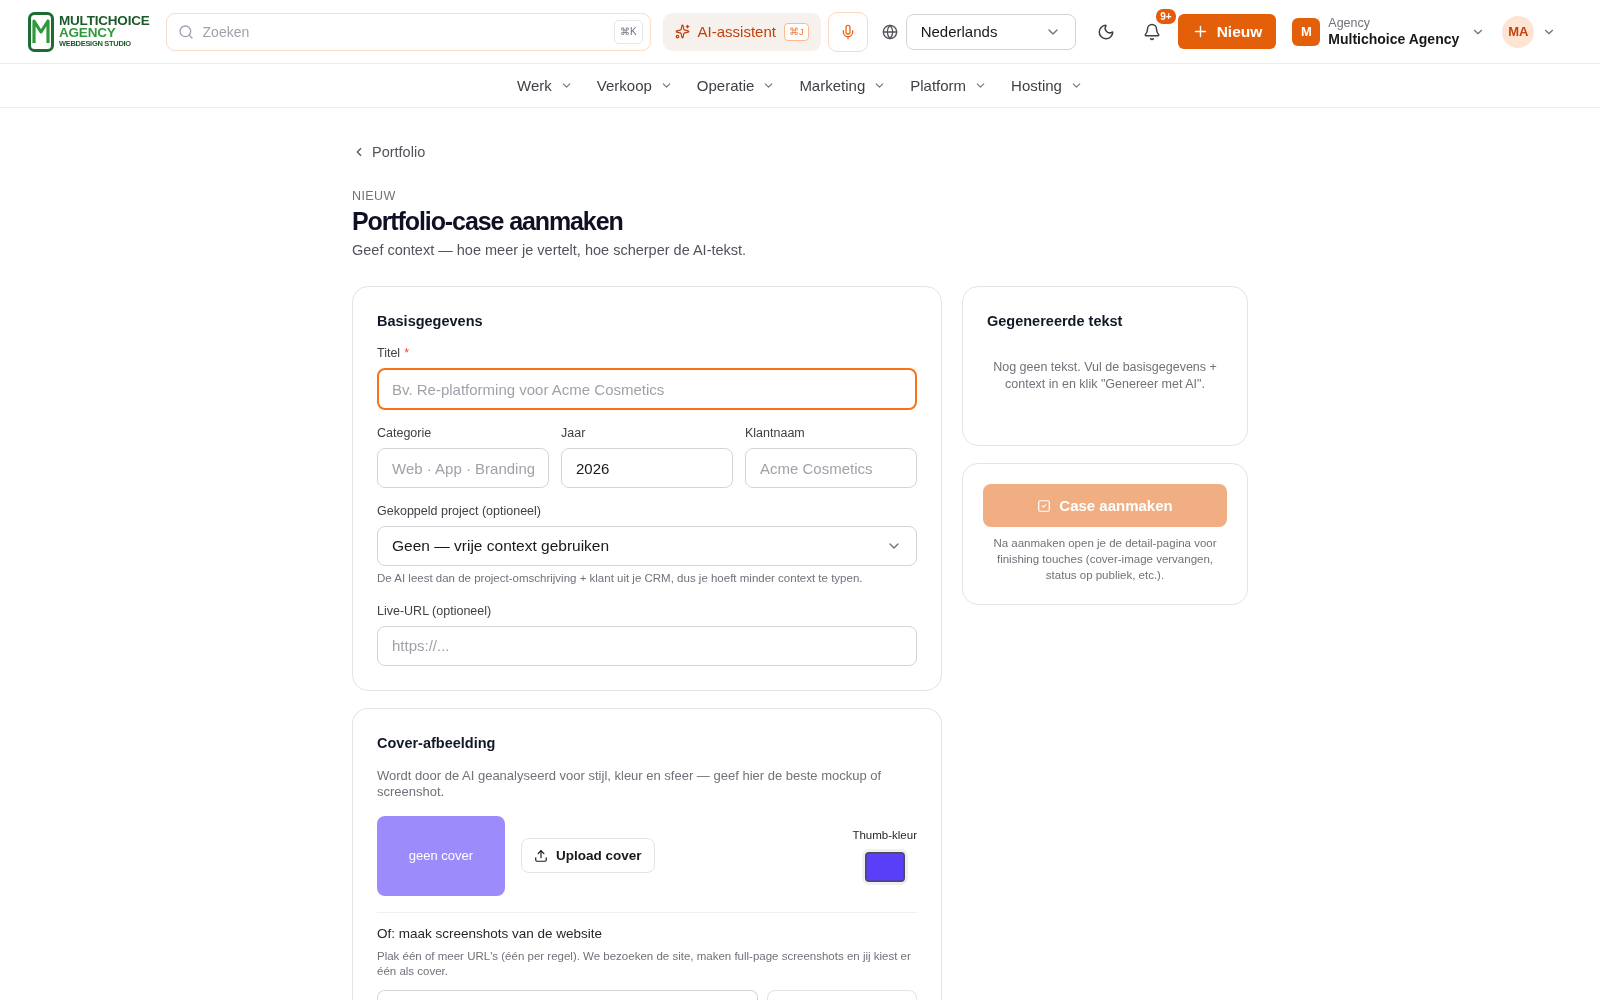 This screenshot has width=1600, height=1000. Describe the element at coordinates (1306, 31) in the screenshot. I see `workspace-avatar: M` at that location.